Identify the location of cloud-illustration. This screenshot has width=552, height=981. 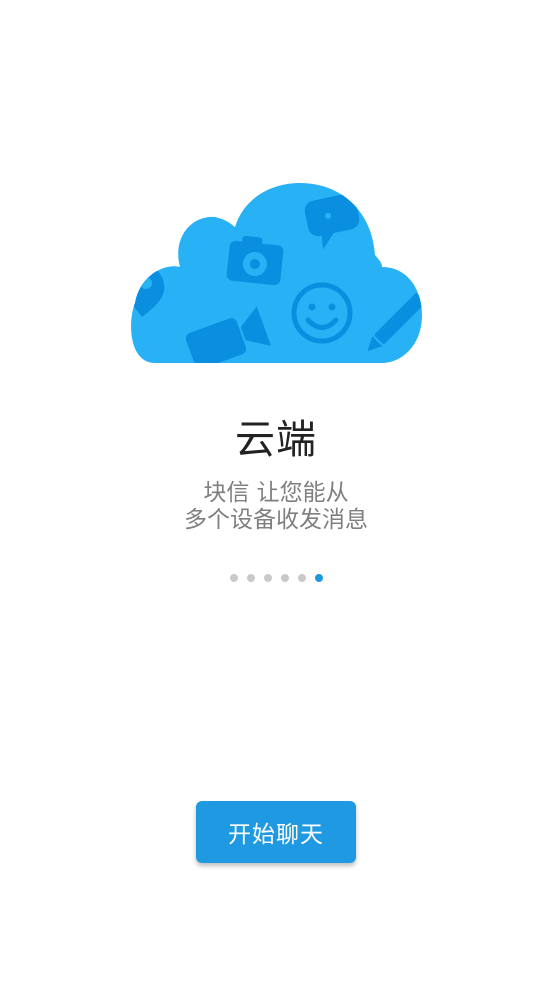
(277, 273).